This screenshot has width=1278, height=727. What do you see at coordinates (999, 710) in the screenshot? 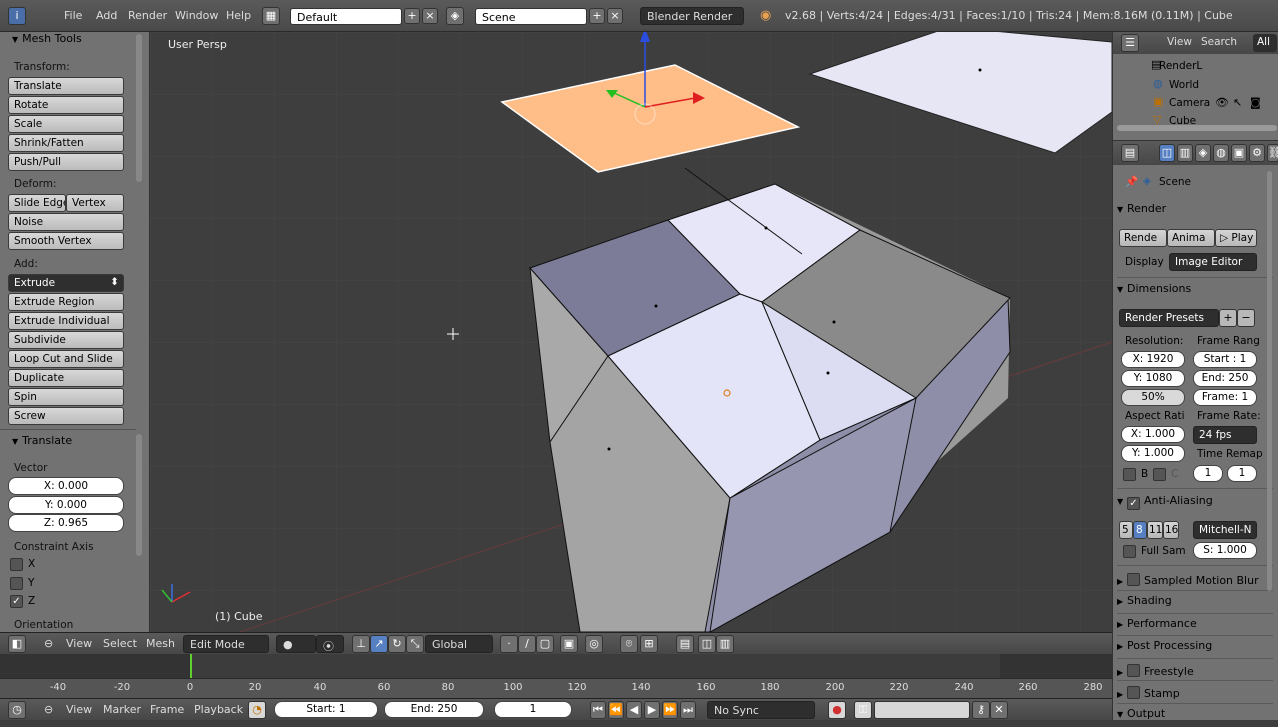
I see `delete-keyframe-icon: ✕` at bounding box center [999, 710].